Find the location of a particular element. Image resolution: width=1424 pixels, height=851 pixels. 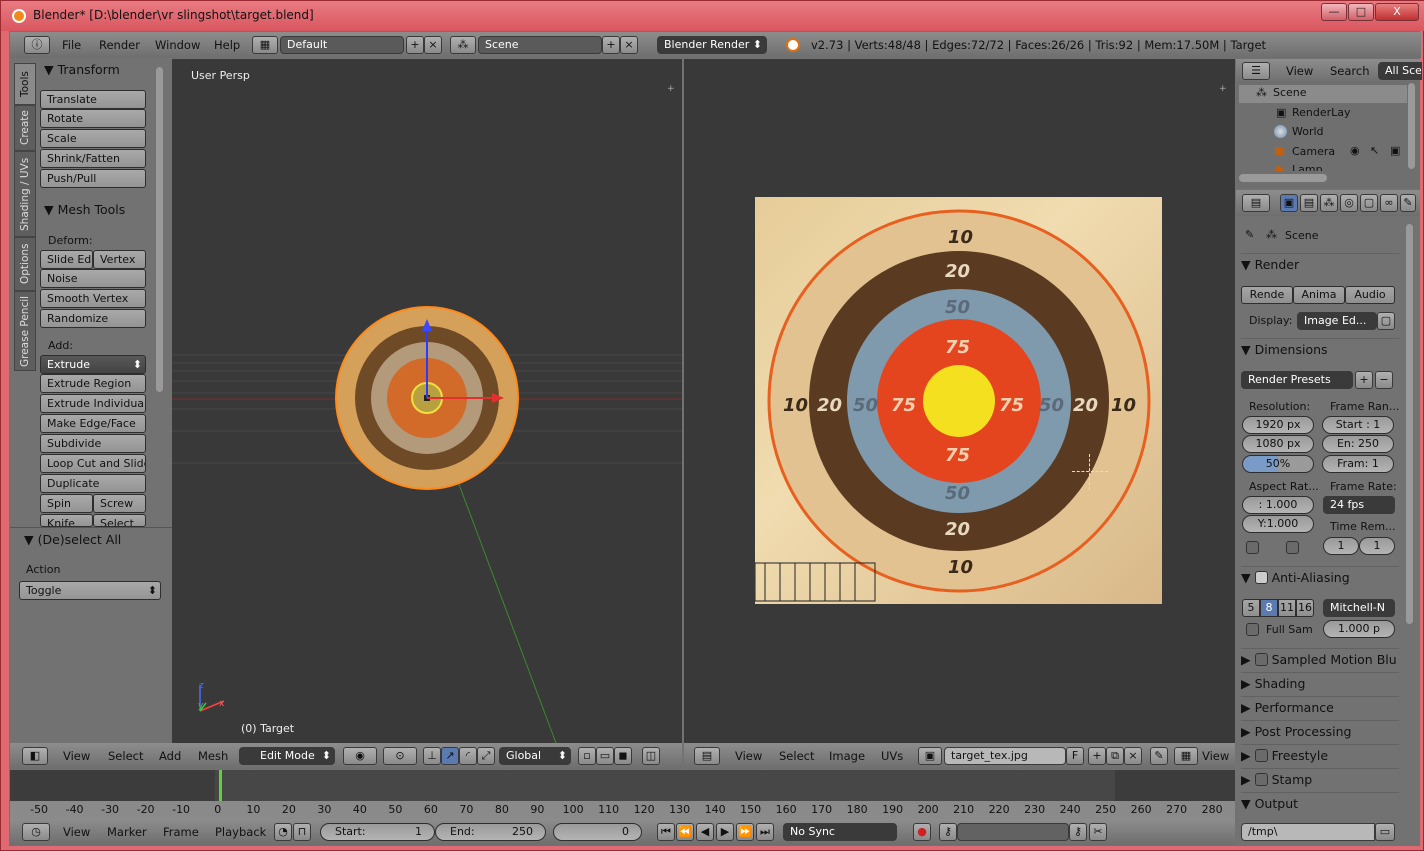

filter-size-field: 1.000 p is located at coordinates (1359, 629).